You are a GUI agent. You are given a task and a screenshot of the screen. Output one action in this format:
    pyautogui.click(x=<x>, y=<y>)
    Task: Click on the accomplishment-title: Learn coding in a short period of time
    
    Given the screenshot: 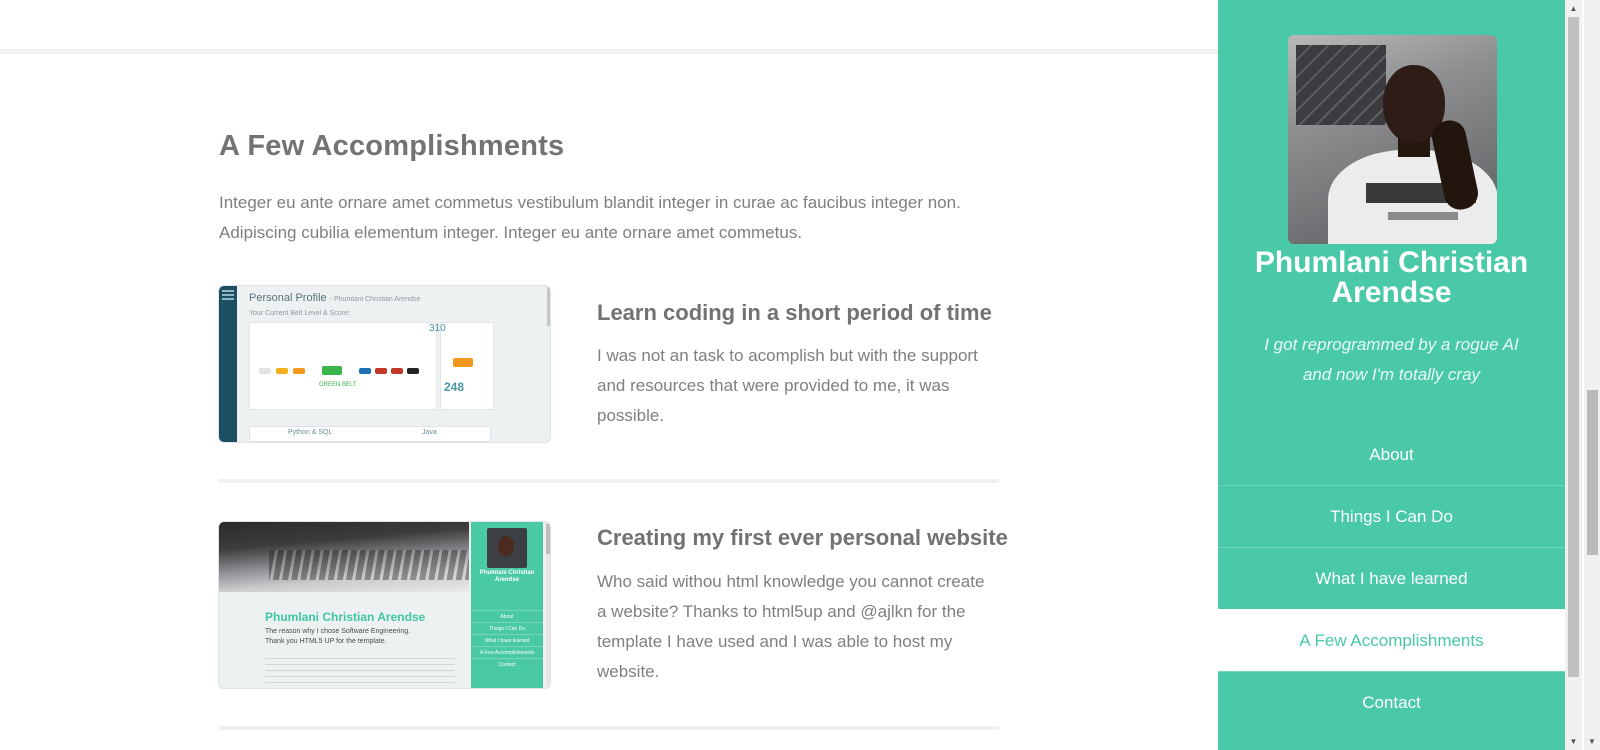 What is the action you would take?
    pyautogui.click(x=794, y=312)
    